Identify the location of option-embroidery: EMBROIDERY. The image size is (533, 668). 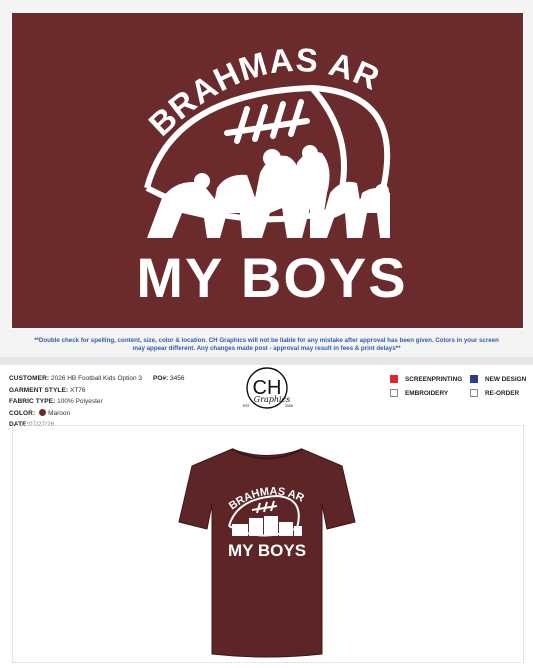
(419, 393).